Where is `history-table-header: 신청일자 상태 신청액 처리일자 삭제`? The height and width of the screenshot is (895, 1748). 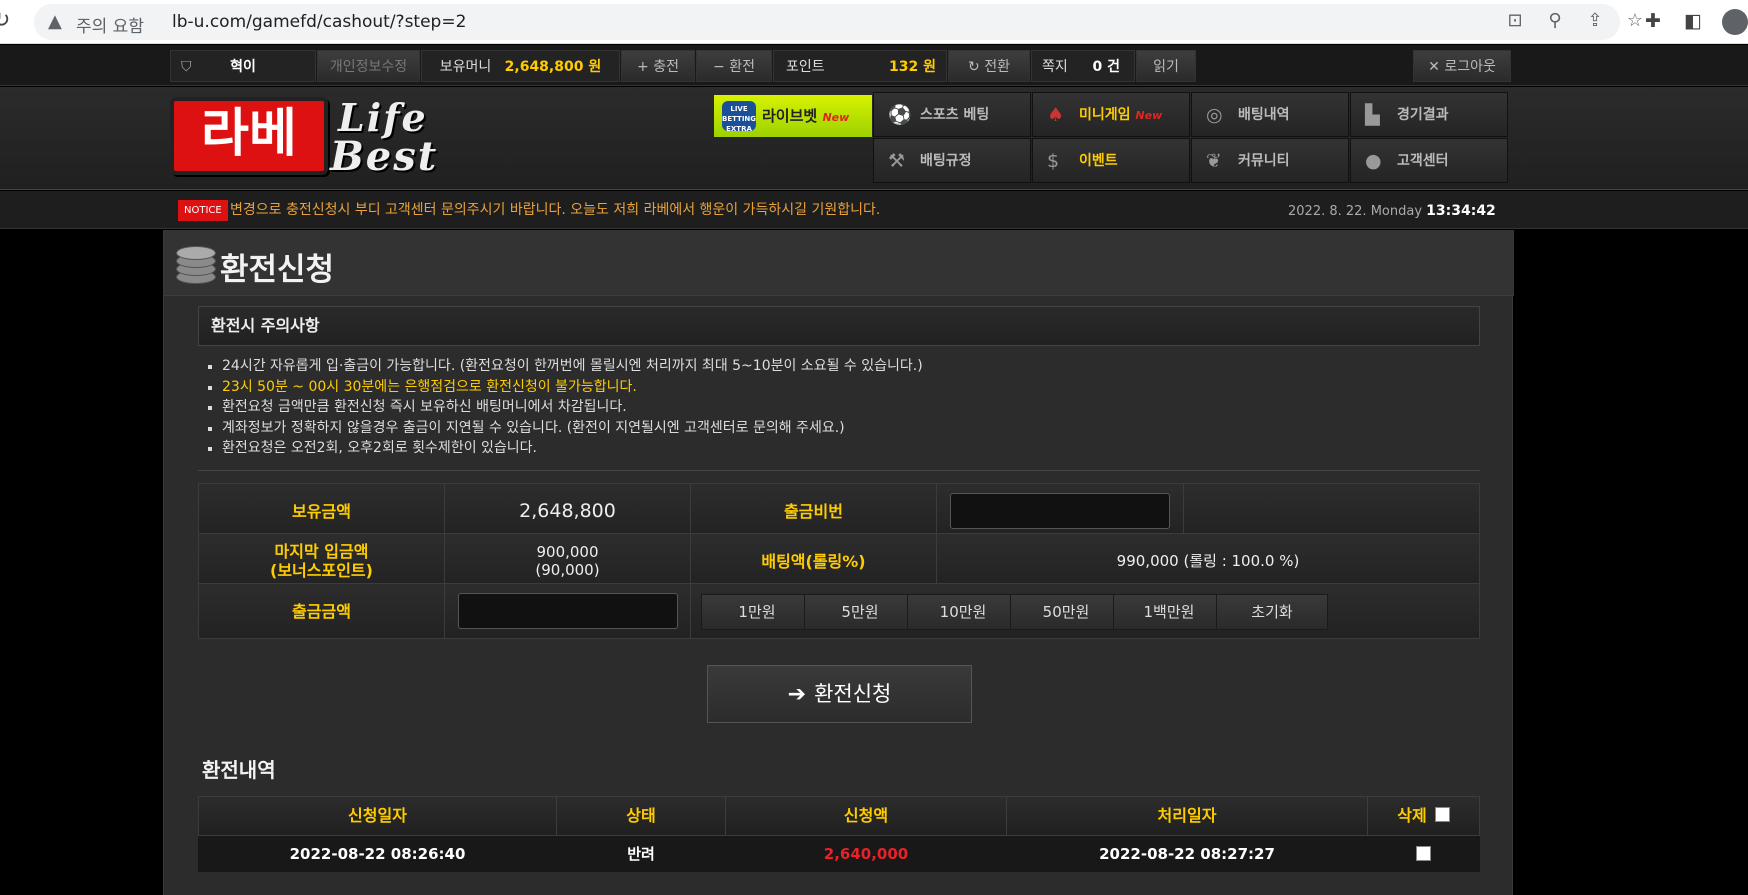 history-table-header: 신청일자 상태 신청액 처리일자 삭제 is located at coordinates (839, 816).